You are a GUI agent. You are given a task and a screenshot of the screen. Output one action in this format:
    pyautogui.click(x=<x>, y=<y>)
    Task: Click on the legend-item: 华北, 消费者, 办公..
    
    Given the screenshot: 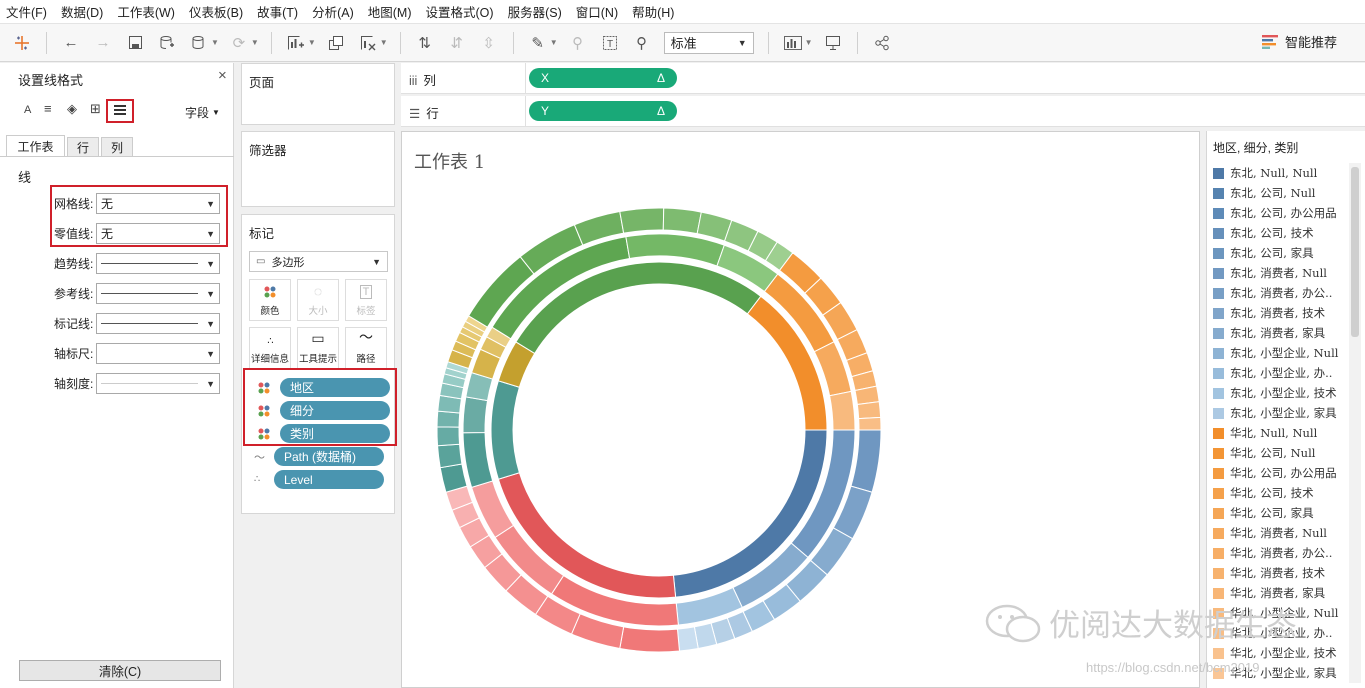 What is the action you would take?
    pyautogui.click(x=1275, y=553)
    